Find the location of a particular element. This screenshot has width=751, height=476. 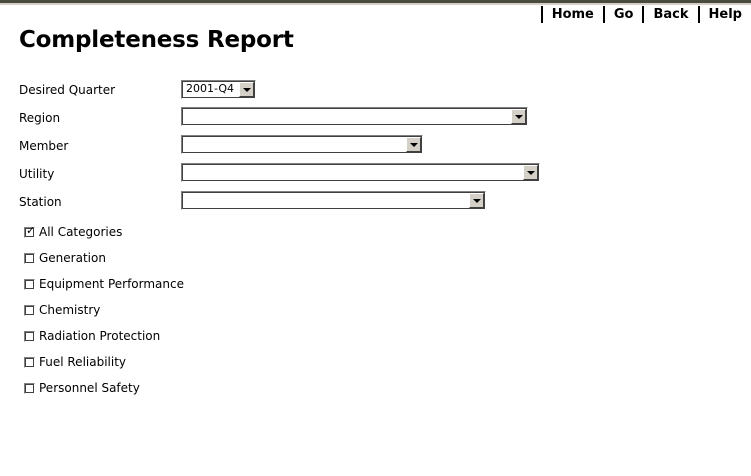

category-label: Fuel Reliability is located at coordinates (83, 362).